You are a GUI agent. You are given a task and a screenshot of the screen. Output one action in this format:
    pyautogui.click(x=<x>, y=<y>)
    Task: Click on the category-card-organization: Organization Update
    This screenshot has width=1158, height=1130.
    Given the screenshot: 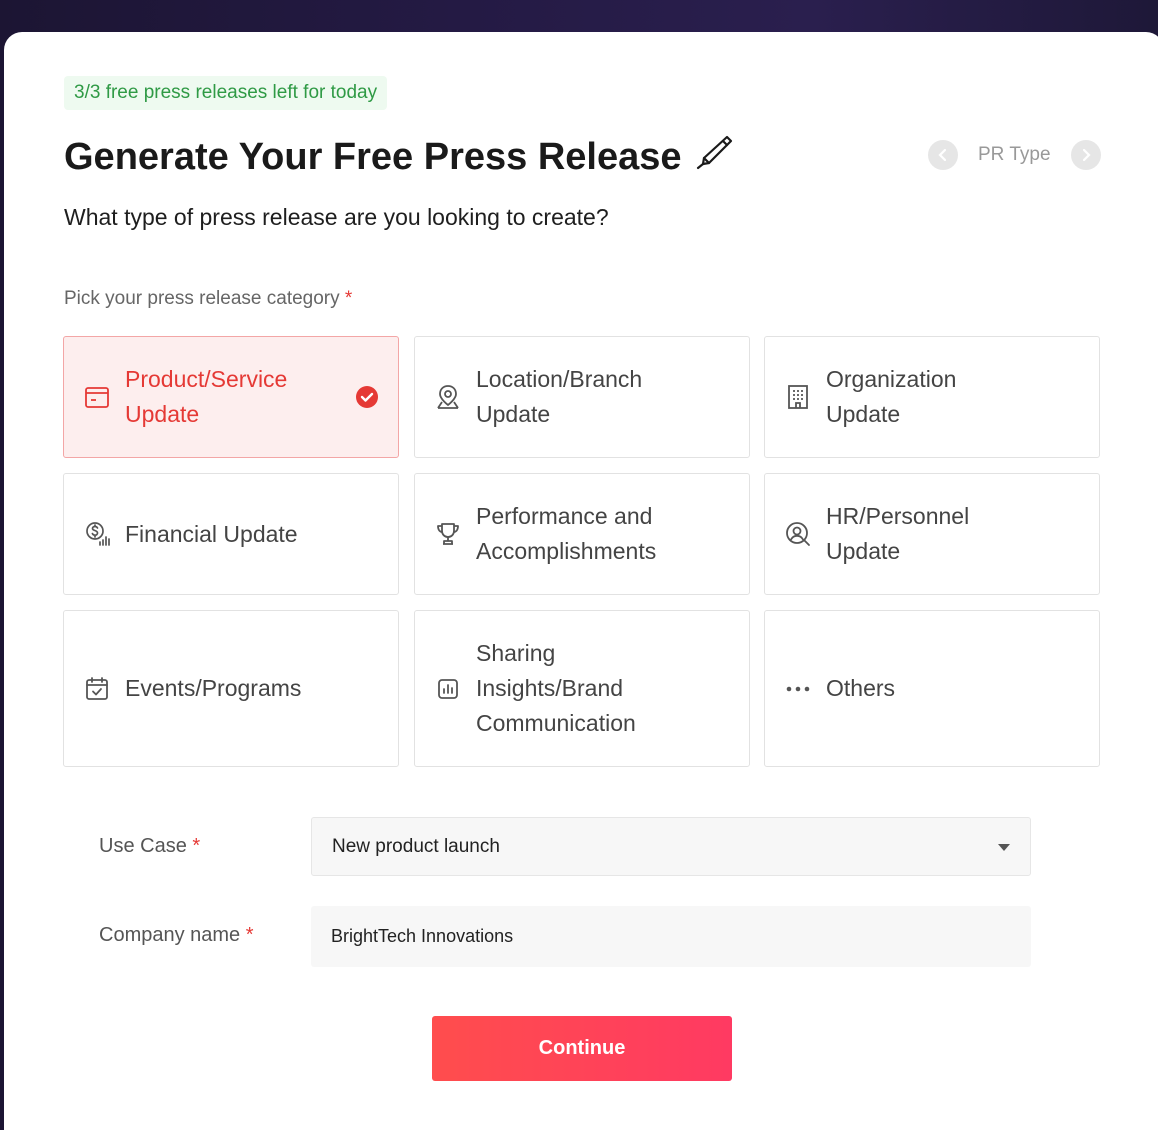 What is the action you would take?
    pyautogui.click(x=932, y=397)
    